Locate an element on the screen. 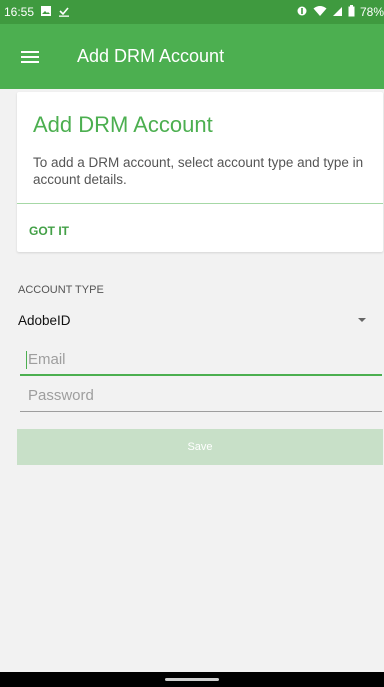  dropdown-arrow-icon is located at coordinates (362, 320).